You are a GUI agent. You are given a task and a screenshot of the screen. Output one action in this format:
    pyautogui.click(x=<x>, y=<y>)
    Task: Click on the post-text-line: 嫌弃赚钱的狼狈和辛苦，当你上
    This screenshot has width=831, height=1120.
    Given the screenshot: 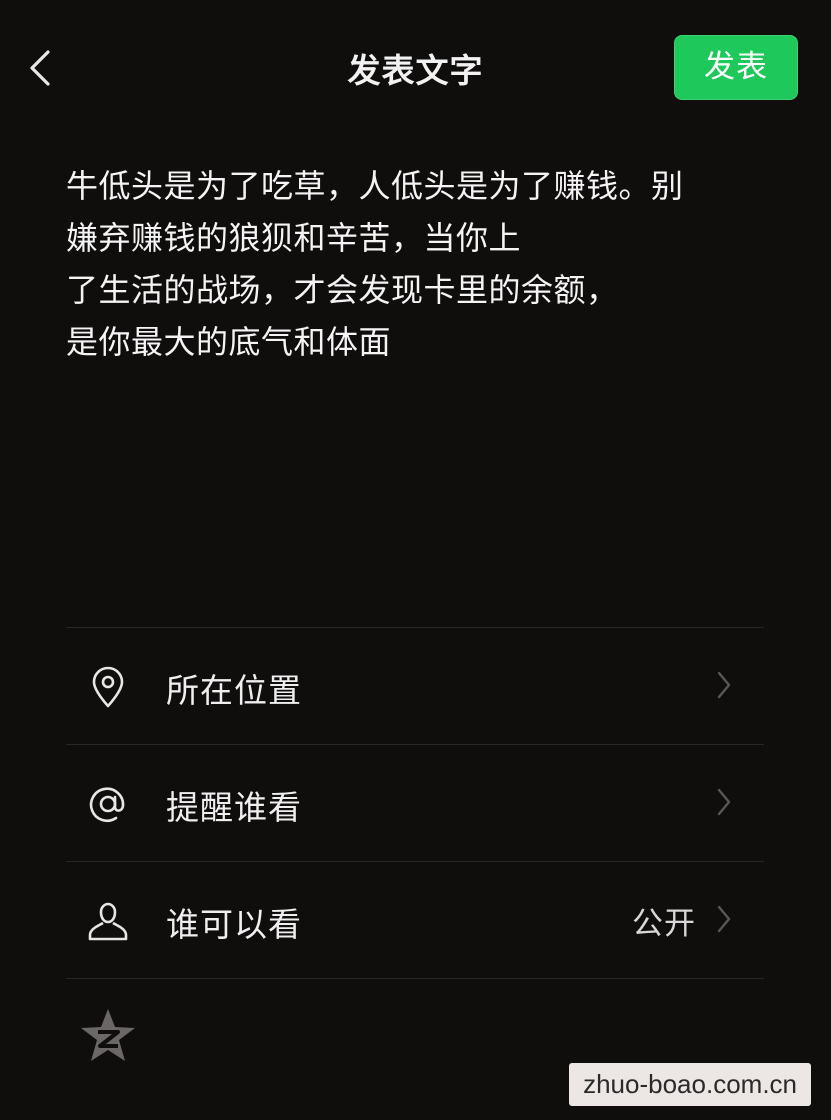 What is the action you would take?
    pyautogui.click(x=294, y=238)
    